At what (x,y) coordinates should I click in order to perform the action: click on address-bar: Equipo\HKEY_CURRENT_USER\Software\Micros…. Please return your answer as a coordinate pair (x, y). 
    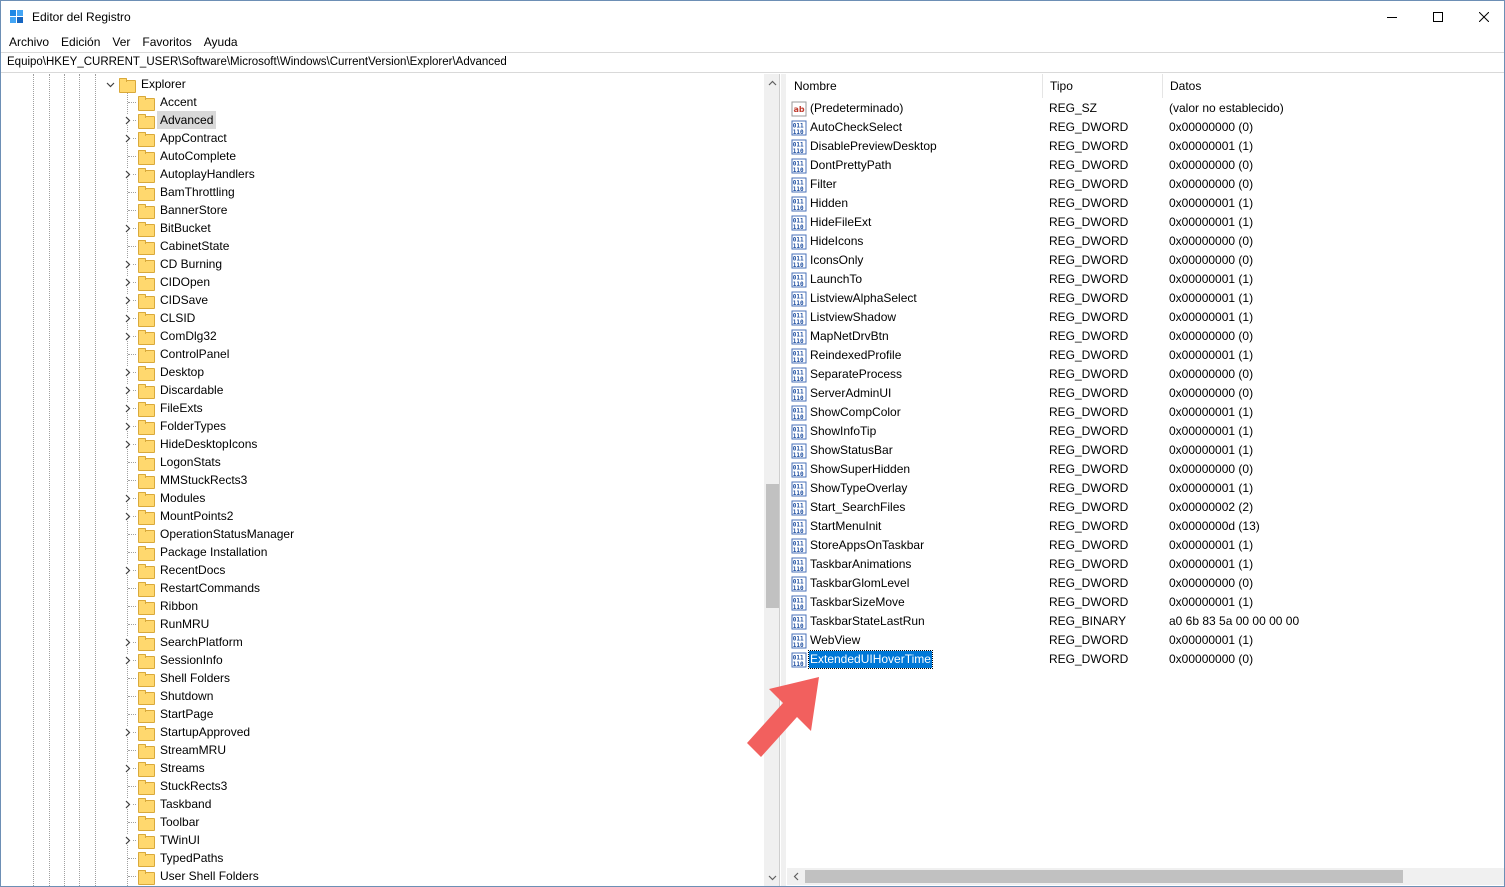
    Looking at the image, I should click on (752, 62).